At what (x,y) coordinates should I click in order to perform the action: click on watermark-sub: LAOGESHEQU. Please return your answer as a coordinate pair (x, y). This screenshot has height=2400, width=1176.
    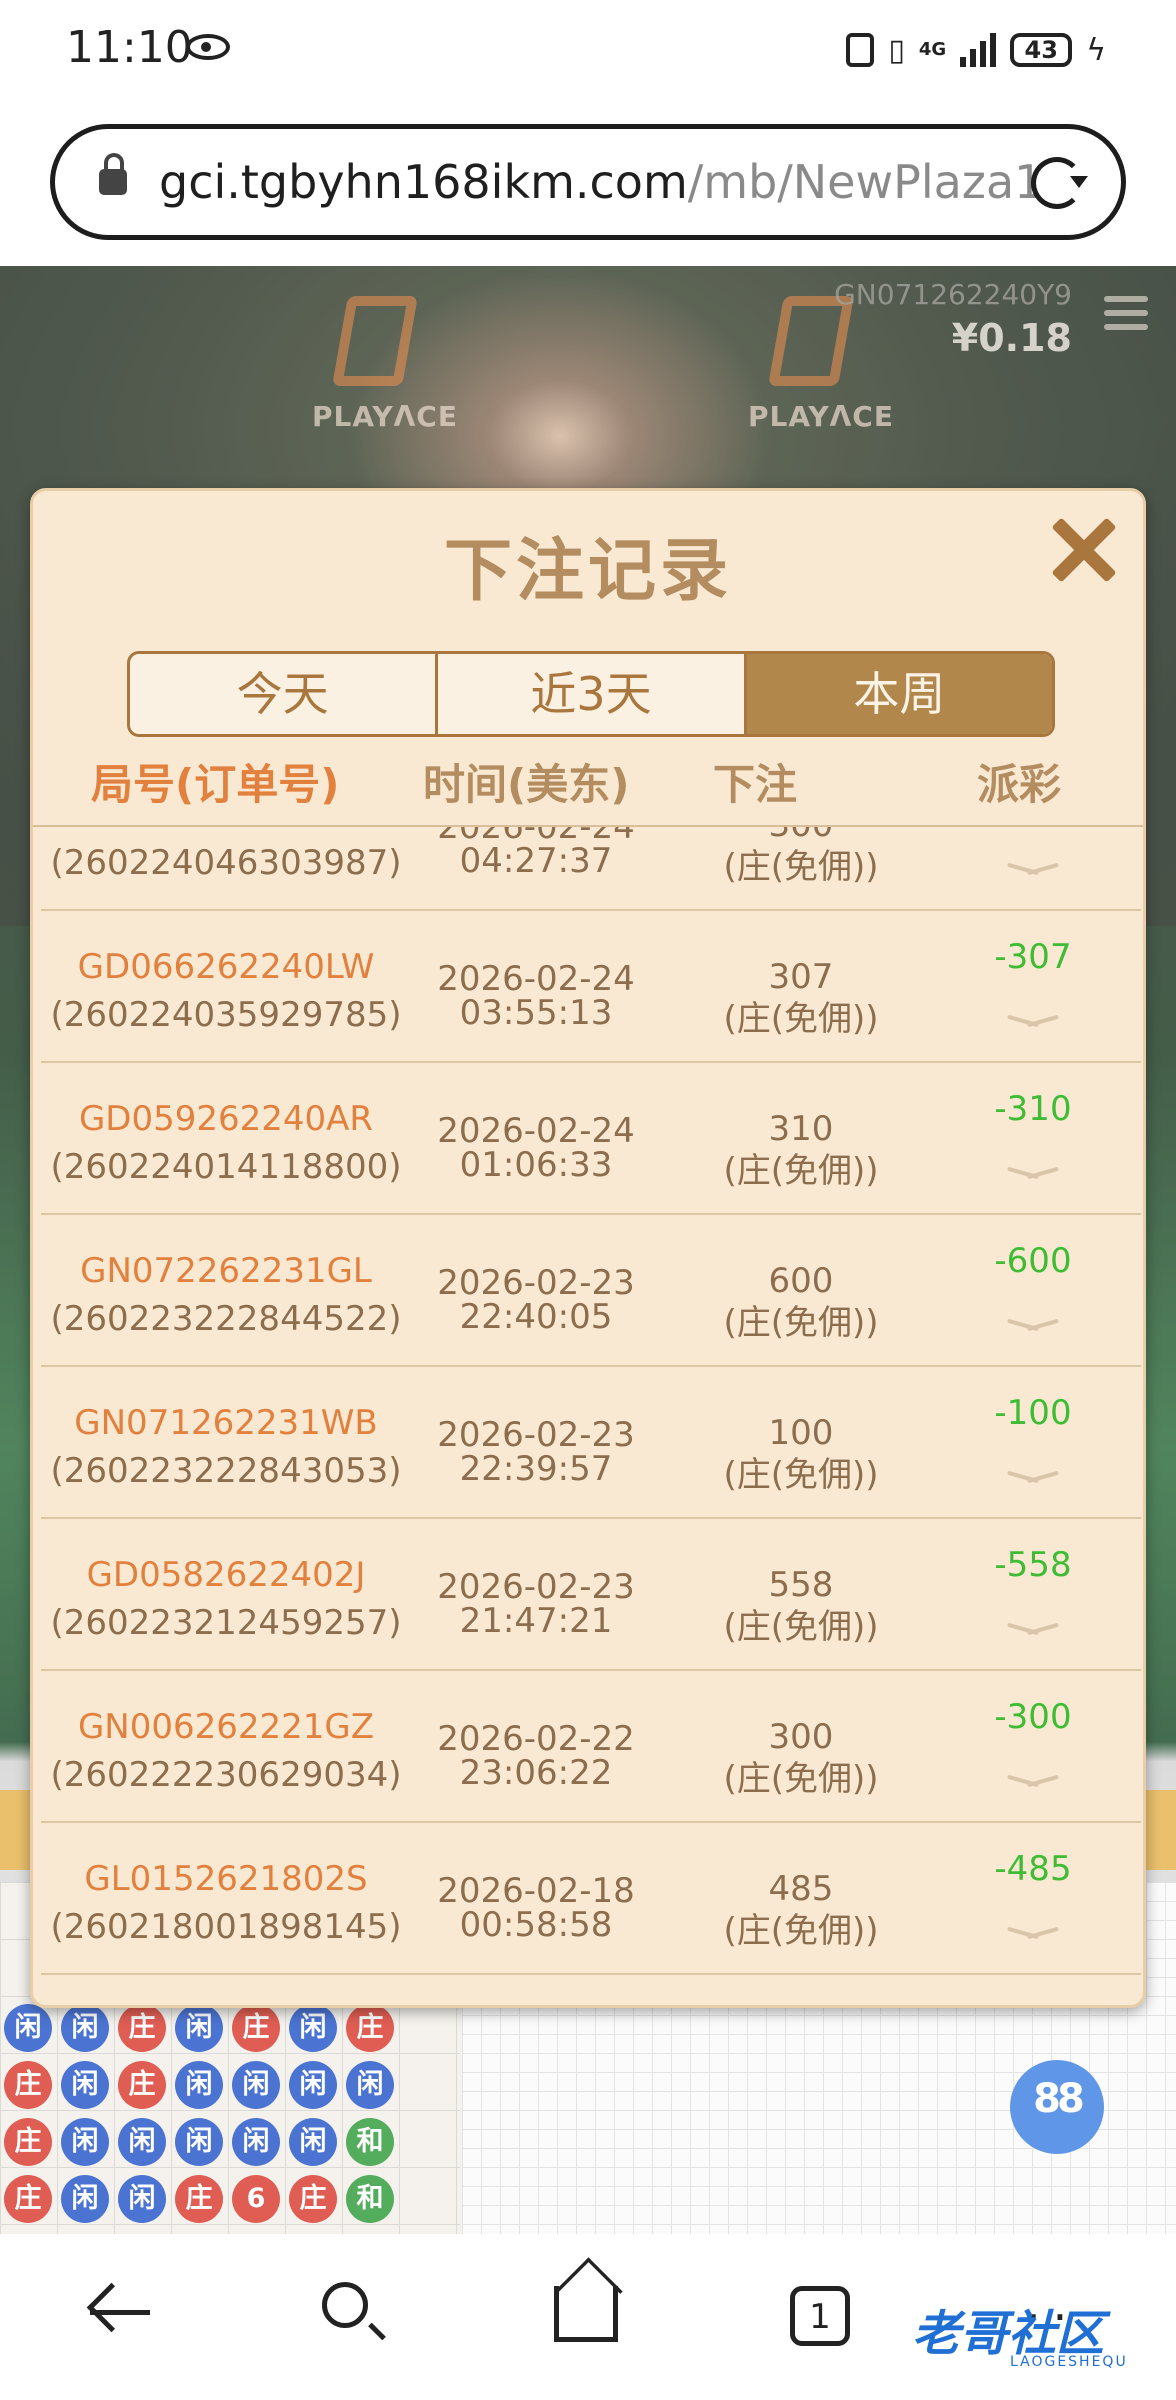
    Looking at the image, I should click on (1069, 2362).